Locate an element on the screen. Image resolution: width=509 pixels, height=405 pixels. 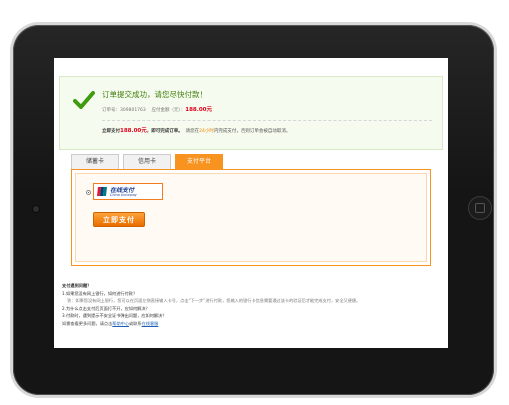
unionpay-logo-icon is located at coordinates (102, 191).